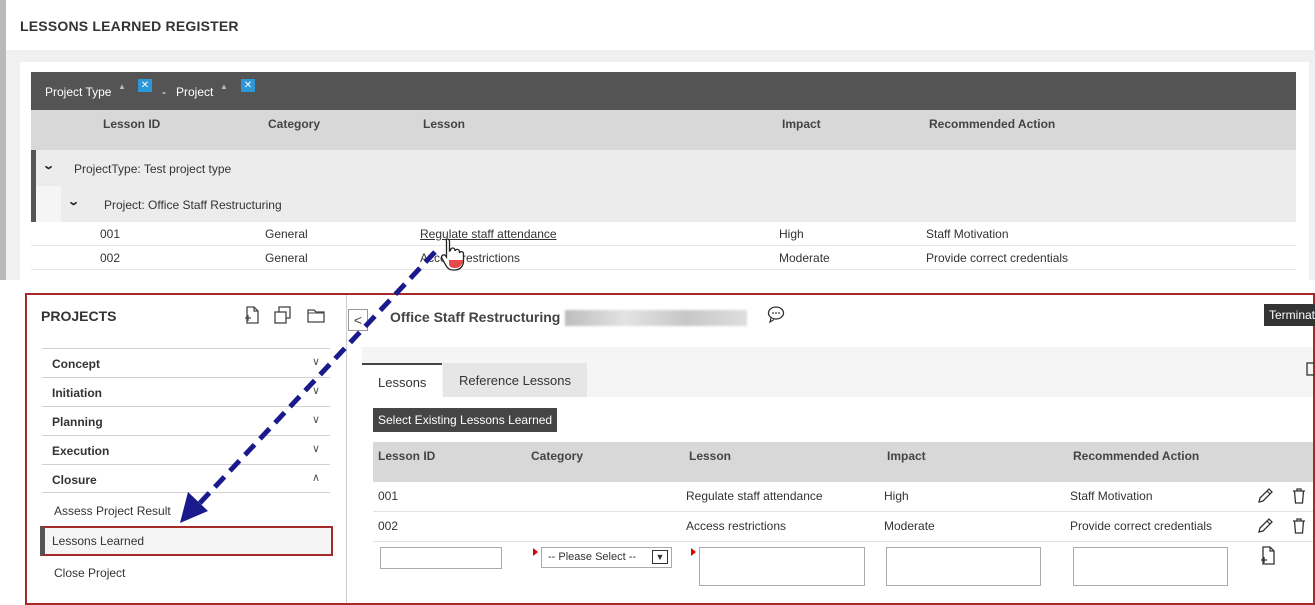 This screenshot has width=1315, height=605. Describe the element at coordinates (79, 316) in the screenshot. I see `sidebar-title: PROJECTS` at that location.